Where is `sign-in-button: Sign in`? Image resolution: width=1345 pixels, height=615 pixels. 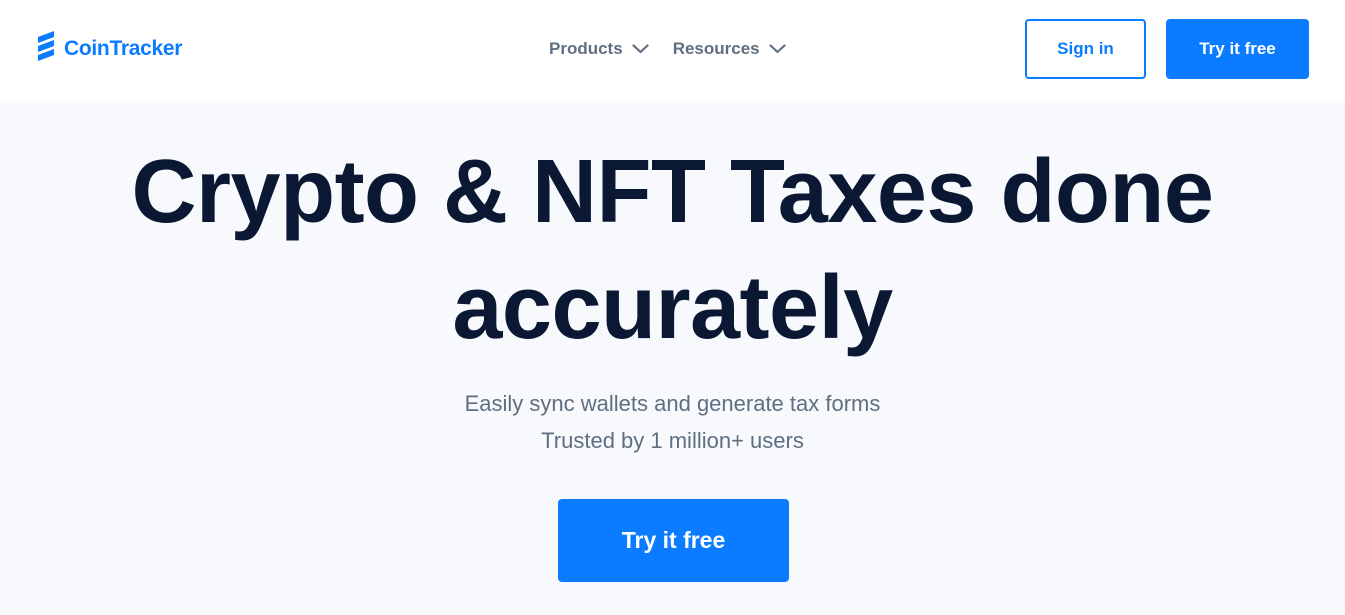
sign-in-button: Sign in is located at coordinates (1085, 49).